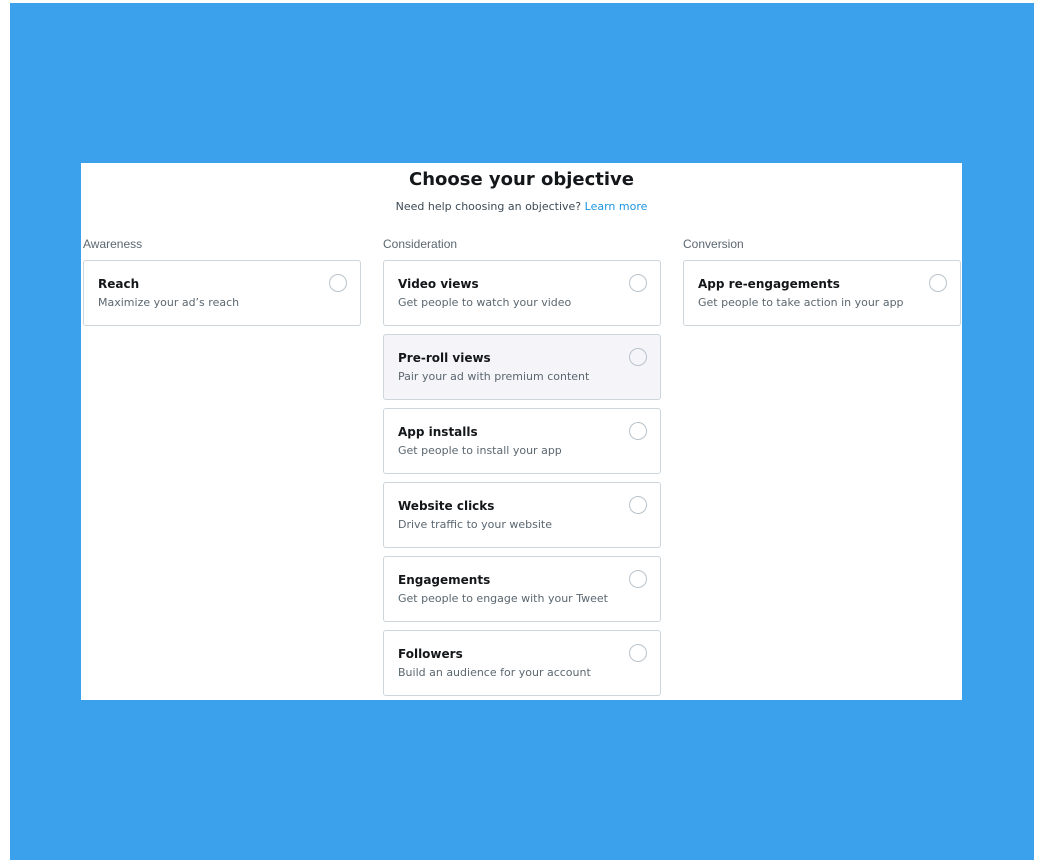 This screenshot has width=1039, height=860. What do you see at coordinates (616, 206) in the screenshot?
I see `learn-more-link: Learn more` at bounding box center [616, 206].